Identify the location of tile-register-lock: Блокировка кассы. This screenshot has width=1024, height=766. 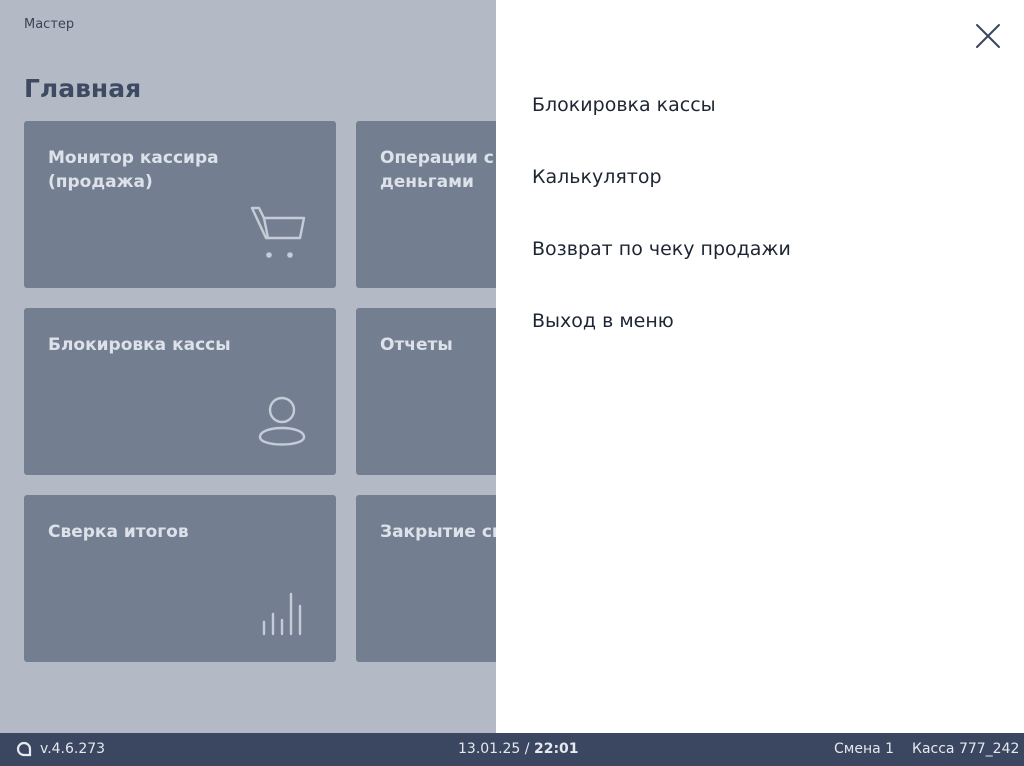
(180, 391).